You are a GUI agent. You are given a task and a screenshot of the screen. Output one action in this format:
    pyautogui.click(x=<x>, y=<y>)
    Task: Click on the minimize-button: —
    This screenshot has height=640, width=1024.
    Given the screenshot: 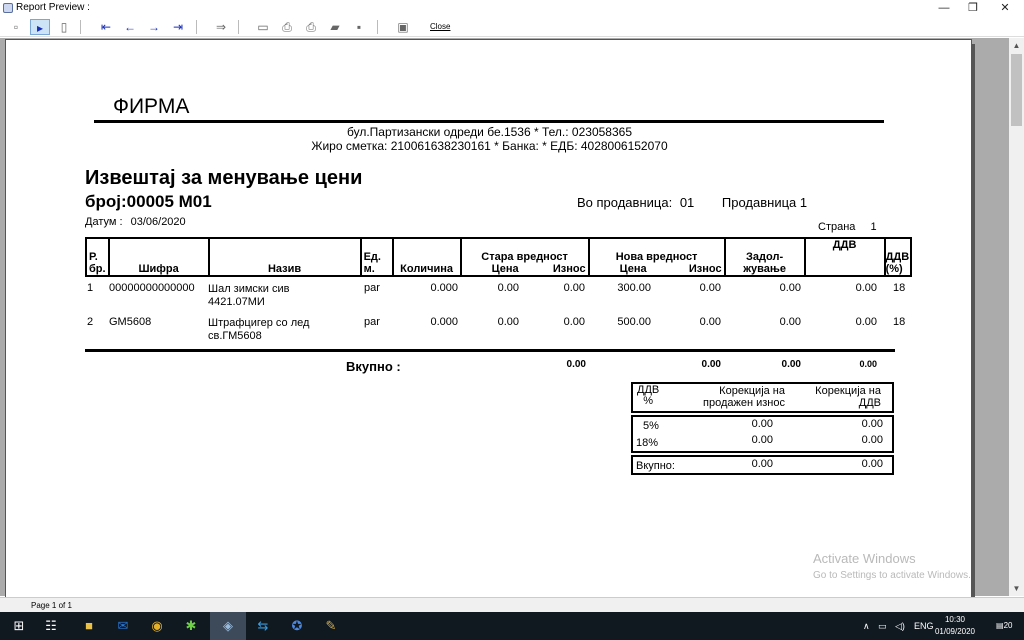 What is the action you would take?
    pyautogui.click(x=944, y=8)
    